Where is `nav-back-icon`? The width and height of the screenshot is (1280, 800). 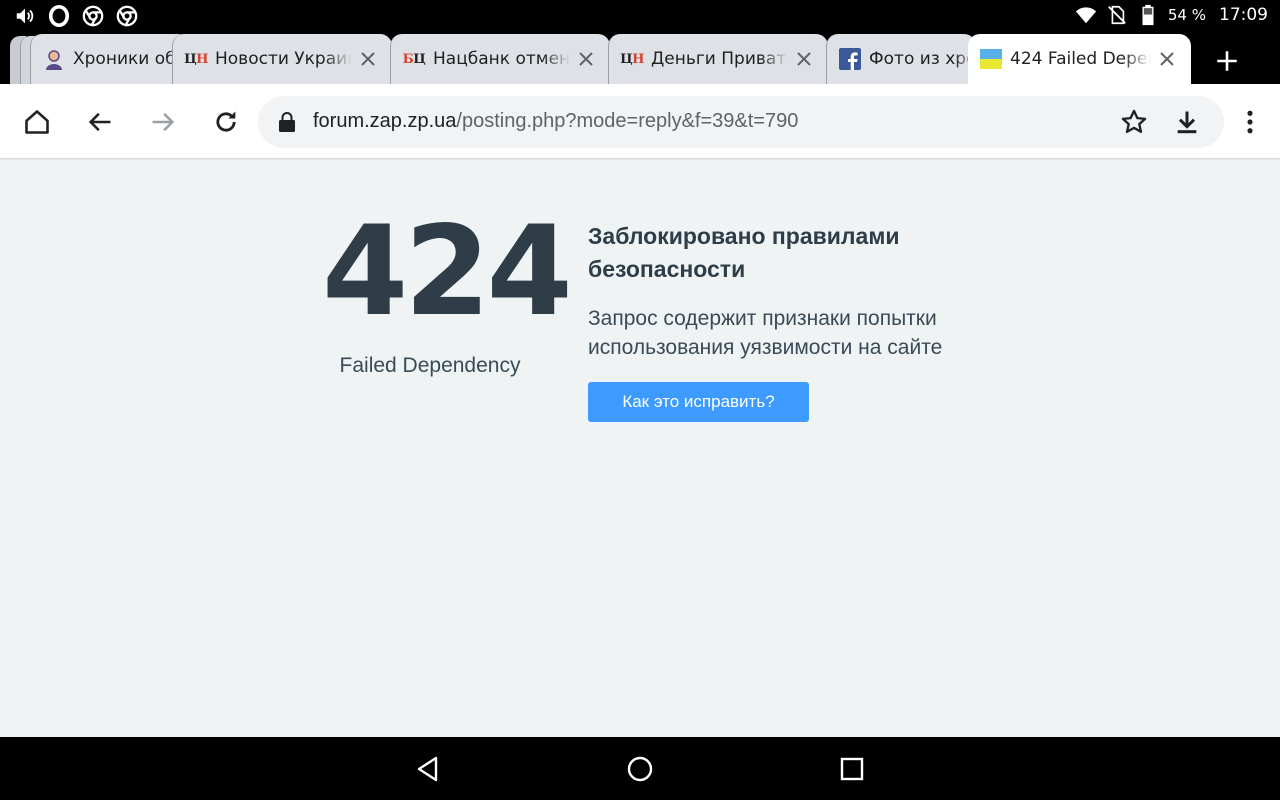
nav-back-icon is located at coordinates (428, 769).